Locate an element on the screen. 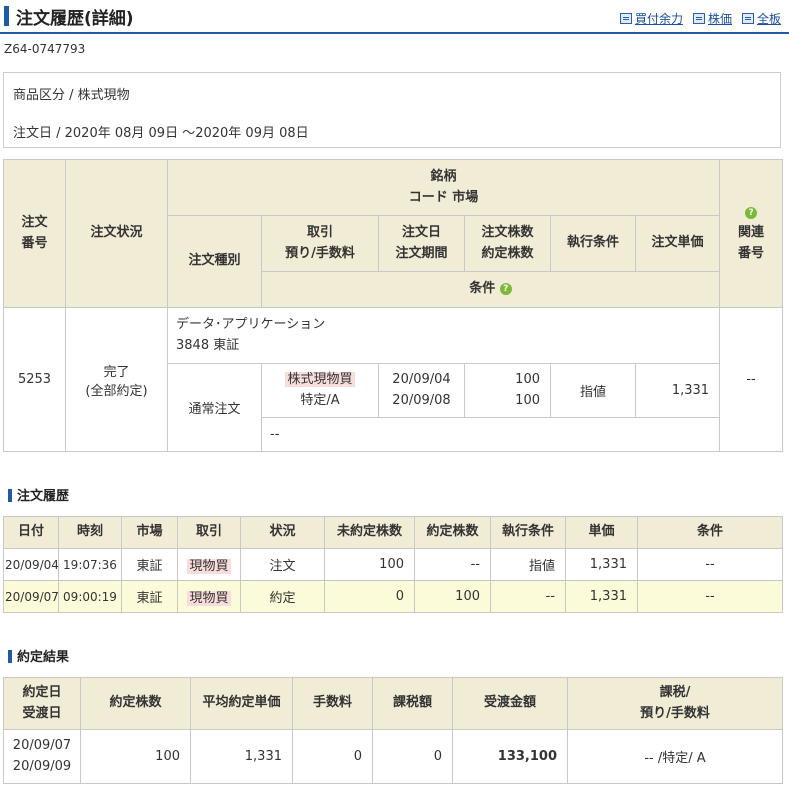 The image size is (789, 786). h-trade-label: 取引 預り/手数料 is located at coordinates (320, 243).